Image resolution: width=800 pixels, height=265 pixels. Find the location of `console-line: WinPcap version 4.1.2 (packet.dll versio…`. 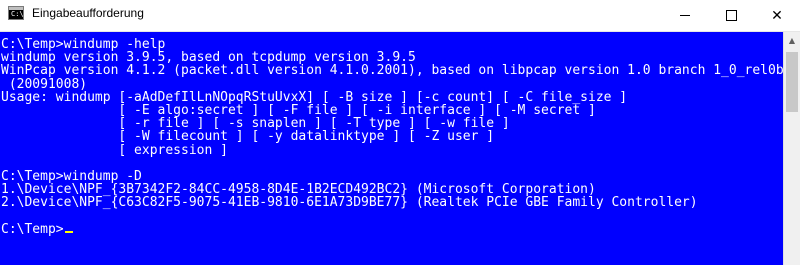

console-line: WinPcap version 4.1.2 (packet.dll versio… is located at coordinates (392, 71).